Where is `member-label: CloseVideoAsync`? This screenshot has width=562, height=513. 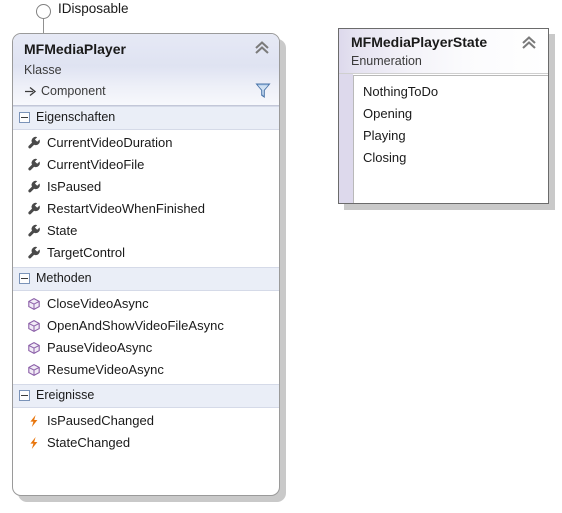 member-label: CloseVideoAsync is located at coordinates (98, 303).